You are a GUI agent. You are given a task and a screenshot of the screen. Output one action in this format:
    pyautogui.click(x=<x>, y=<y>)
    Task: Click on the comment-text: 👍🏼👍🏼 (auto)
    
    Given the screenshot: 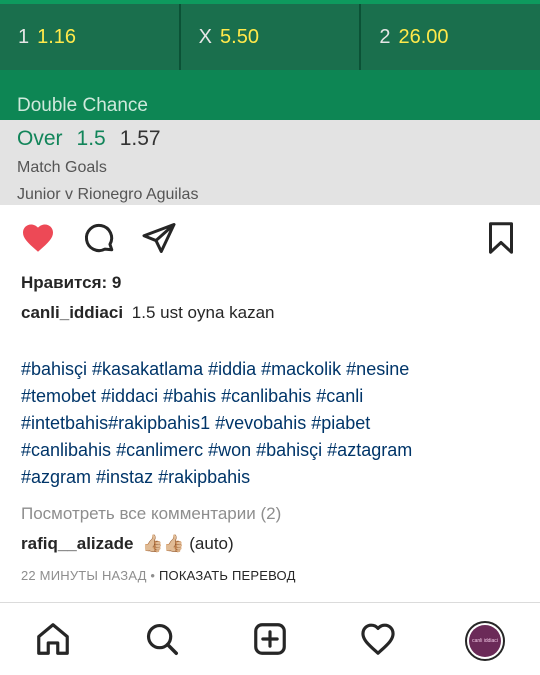 What is the action you would take?
    pyautogui.click(x=188, y=543)
    